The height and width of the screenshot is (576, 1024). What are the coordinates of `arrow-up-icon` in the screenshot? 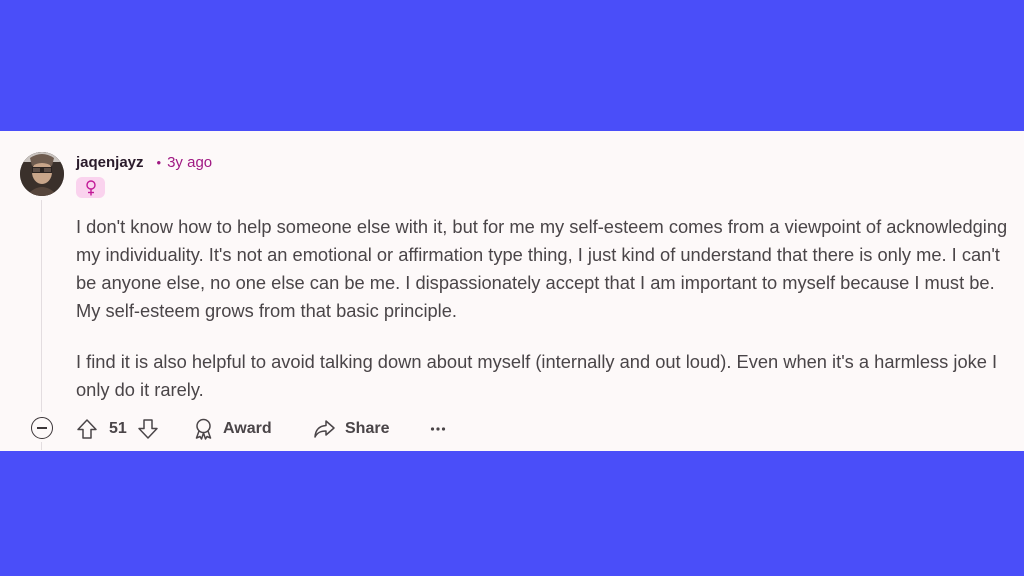 It's located at (87, 429).